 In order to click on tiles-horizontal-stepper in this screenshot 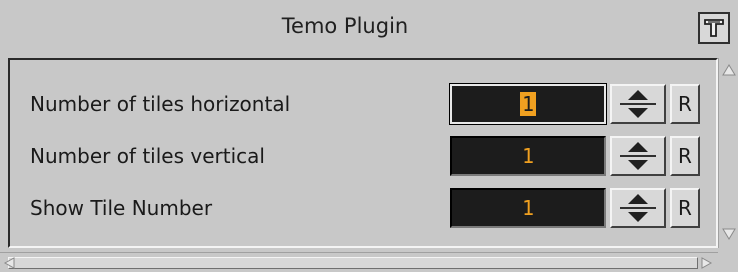, I will do `click(638, 104)`.